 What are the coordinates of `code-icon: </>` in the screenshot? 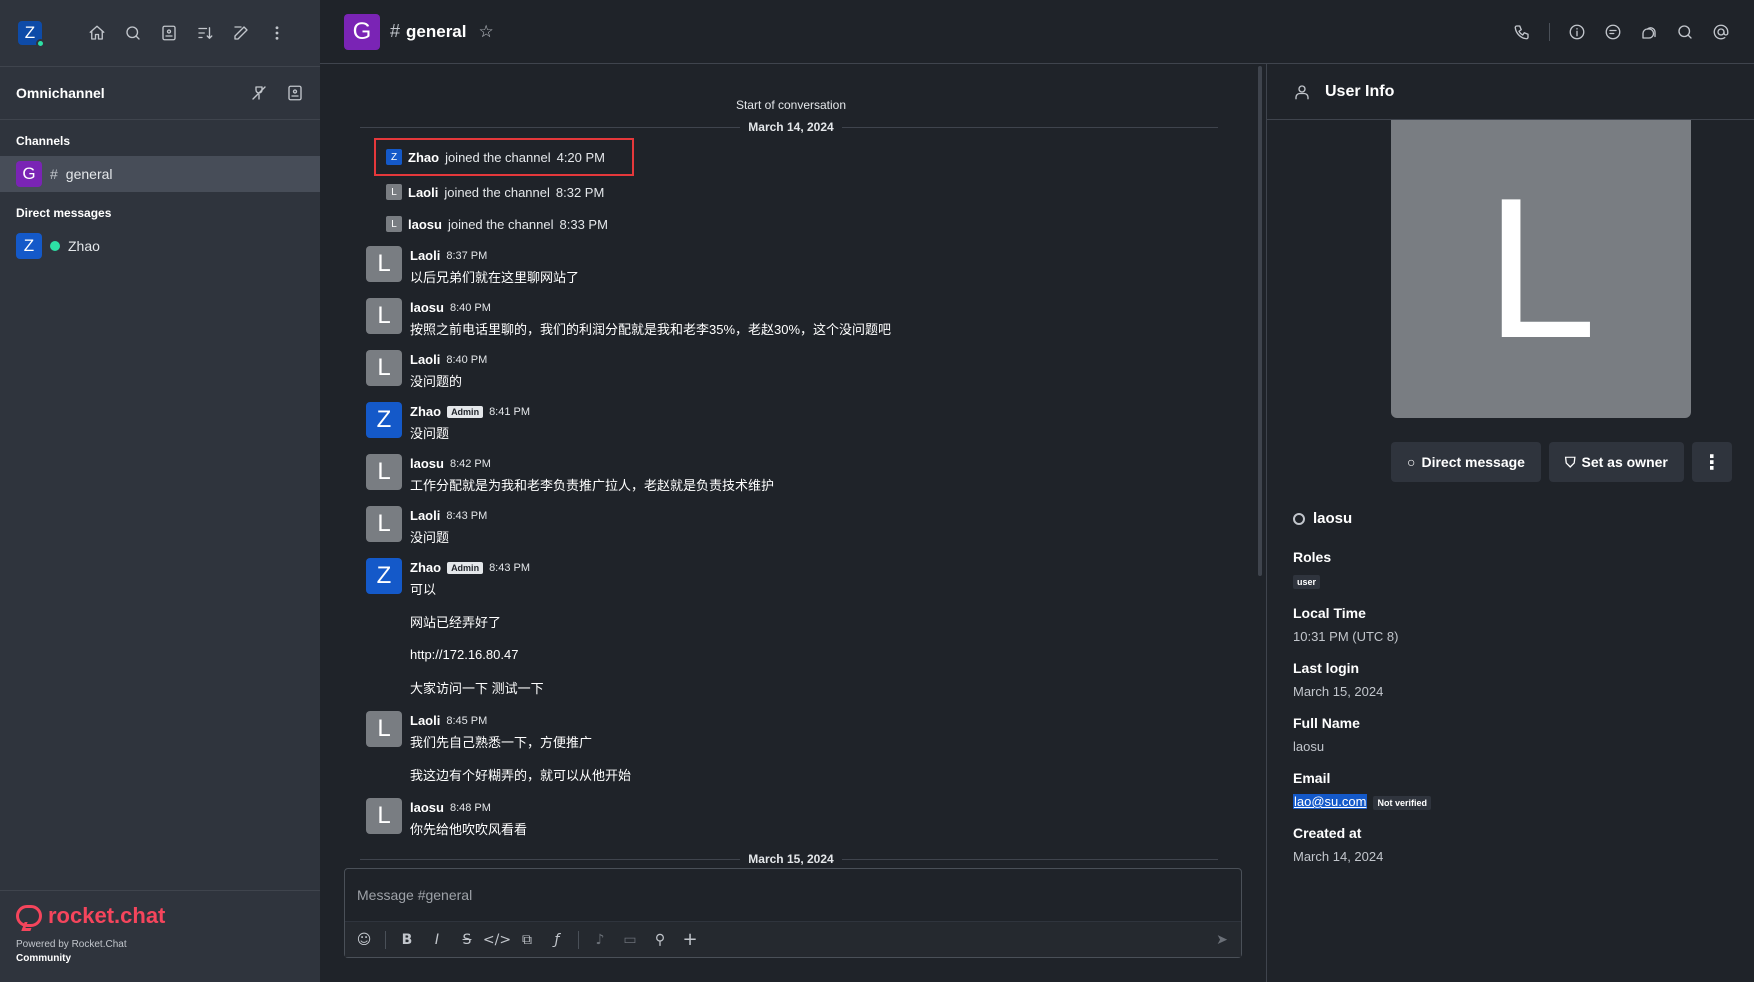 It's located at (497, 940).